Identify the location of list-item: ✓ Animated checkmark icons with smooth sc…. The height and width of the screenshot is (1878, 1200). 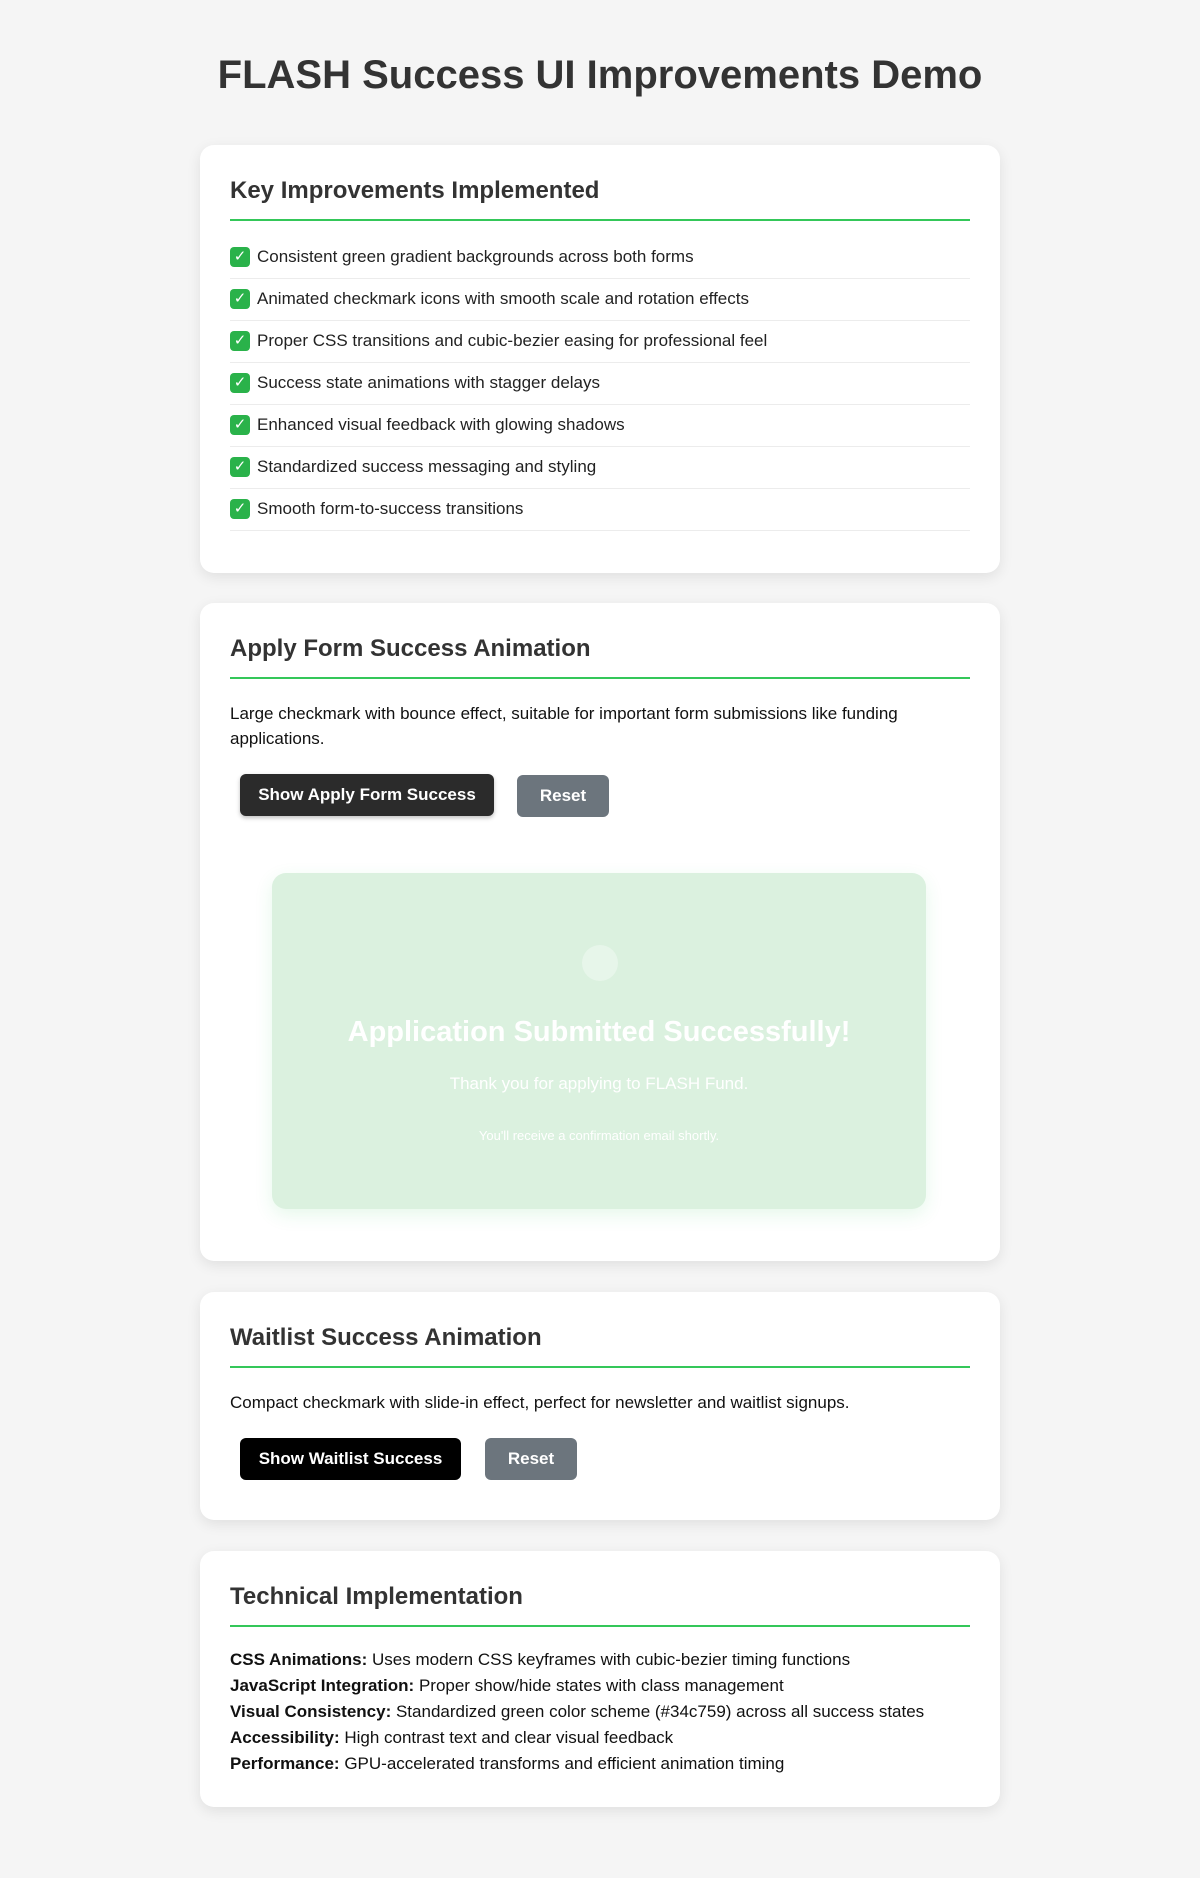
(600, 300).